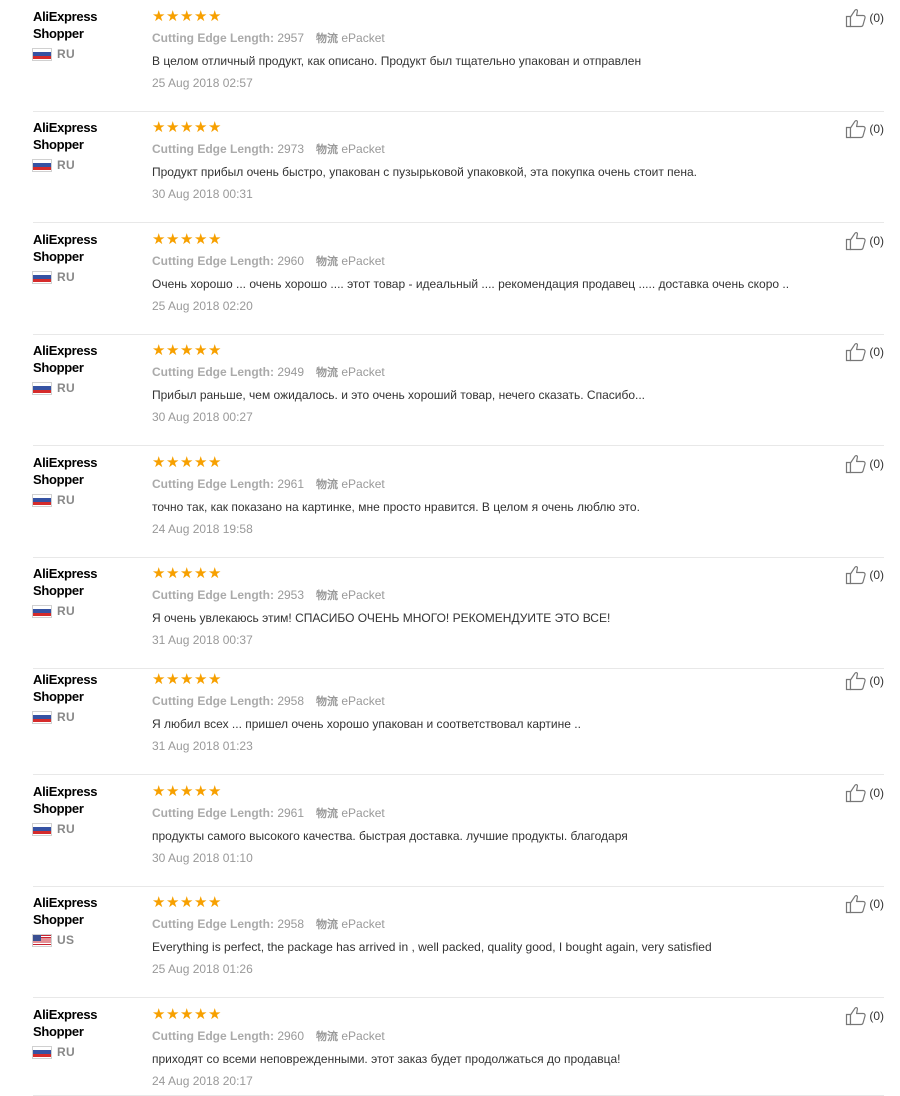 This screenshot has width=900, height=1096. I want to click on review-date: 25 Aug 2018 02:20, so click(202, 306).